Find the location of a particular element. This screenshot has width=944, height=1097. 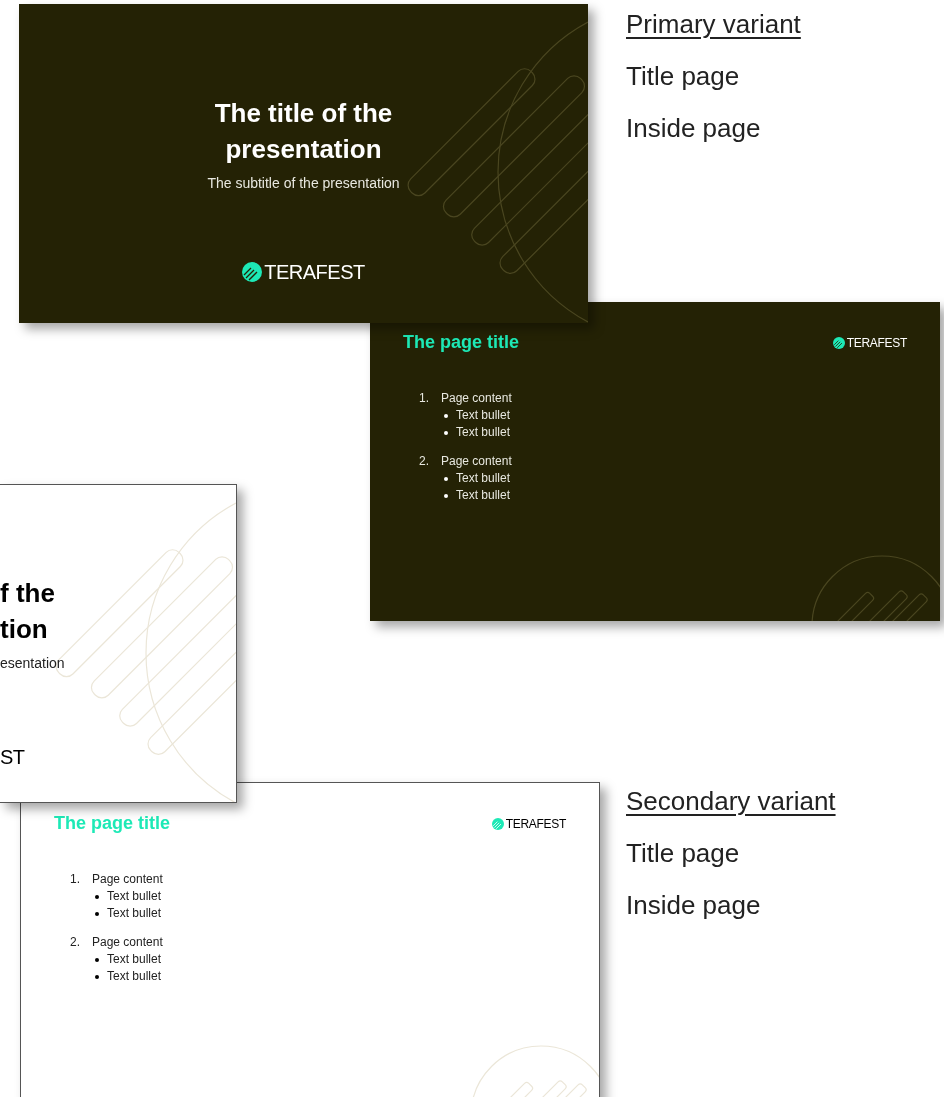

presentation-title: f the is located at coordinates (27, 593).